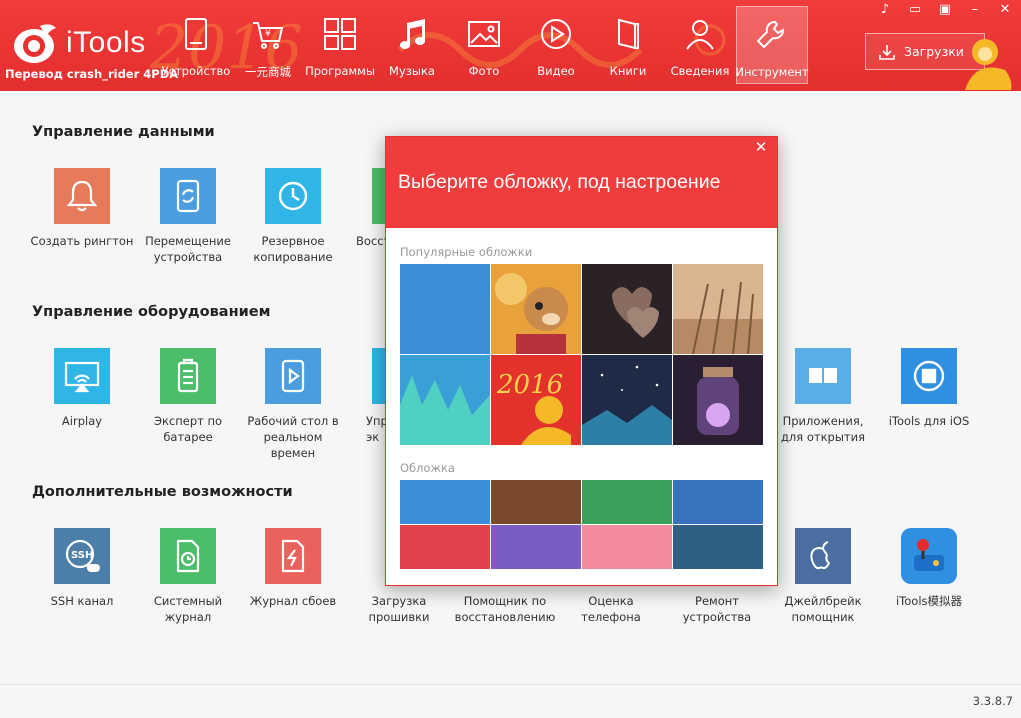  I want to click on tool-airplay-label: Airplay, so click(82, 421).